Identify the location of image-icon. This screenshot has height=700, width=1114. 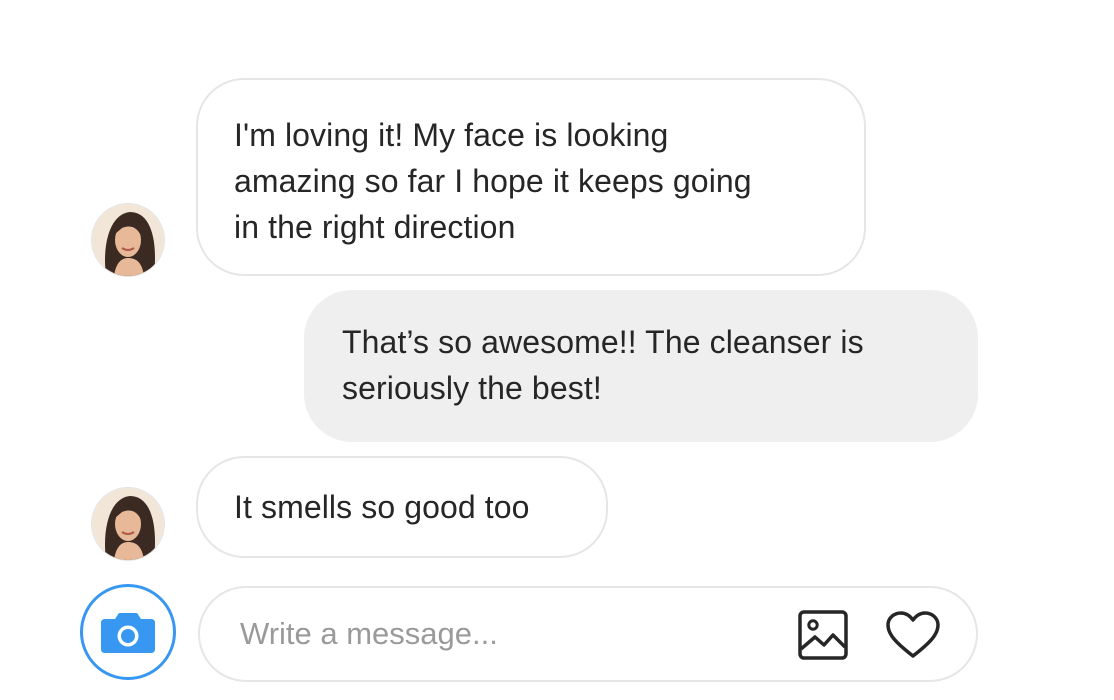
(823, 635).